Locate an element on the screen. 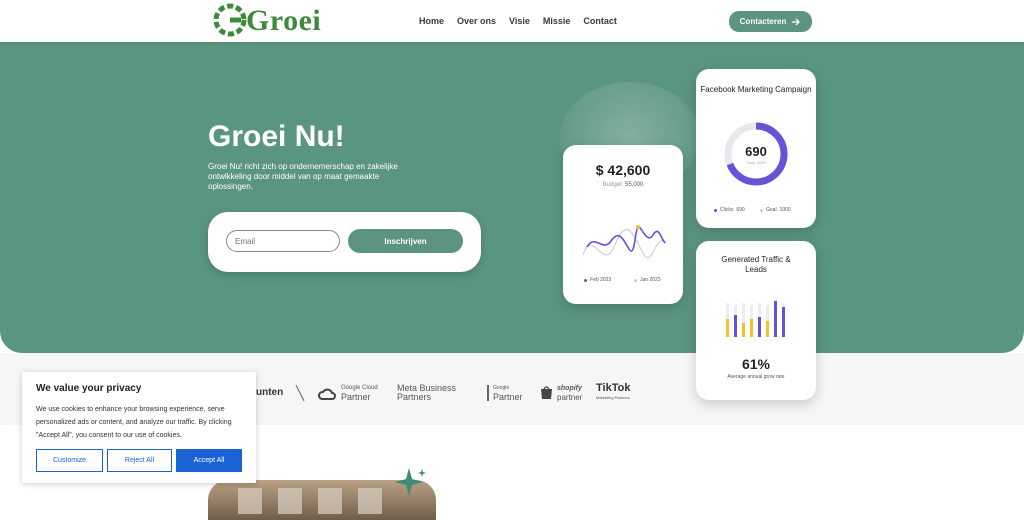 This screenshot has width=1024, height=520. shopify-bottom: partner is located at coordinates (570, 397).